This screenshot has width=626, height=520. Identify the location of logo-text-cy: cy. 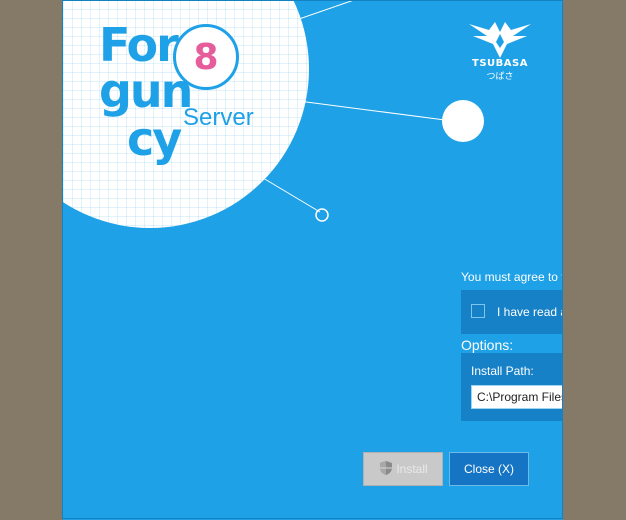
(154, 139).